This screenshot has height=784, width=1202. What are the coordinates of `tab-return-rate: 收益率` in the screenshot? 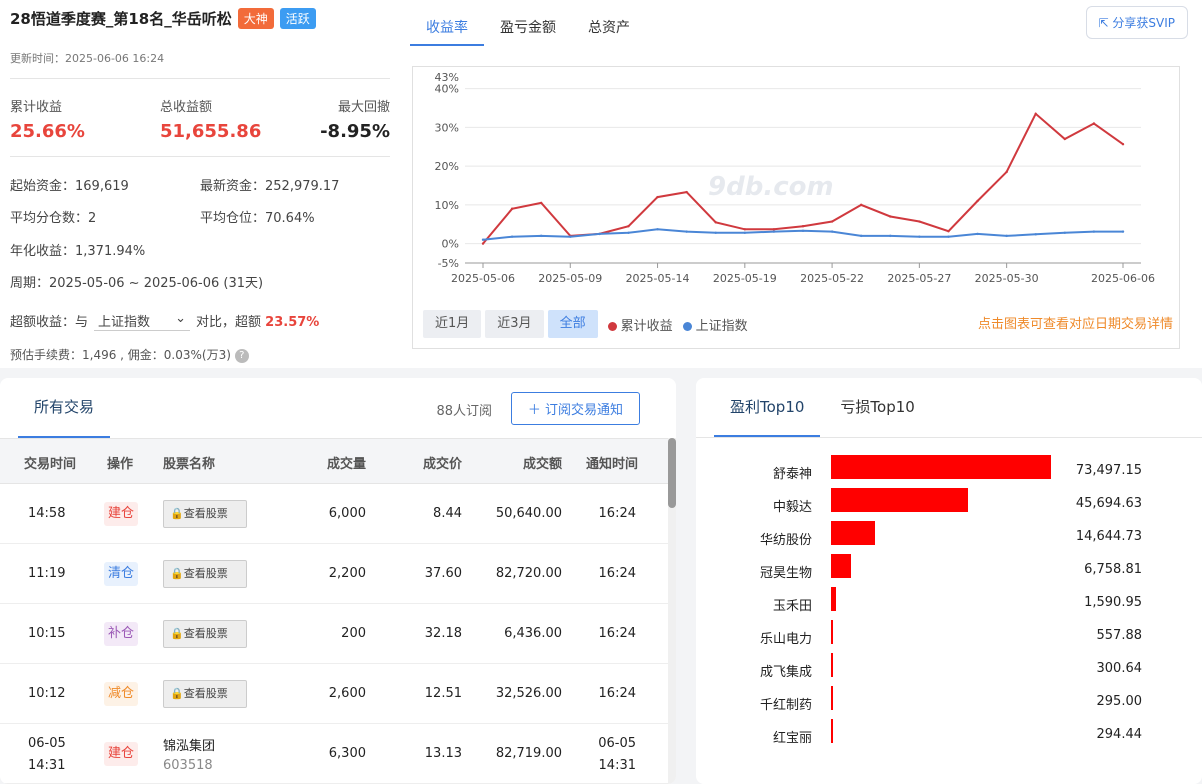 It's located at (447, 23).